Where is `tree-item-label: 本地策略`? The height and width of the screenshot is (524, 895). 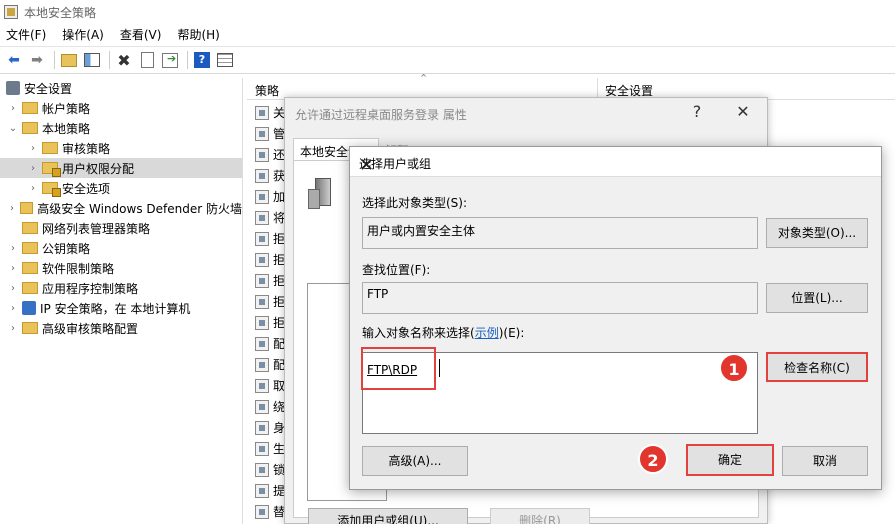 tree-item-label: 本地策略 is located at coordinates (66, 128).